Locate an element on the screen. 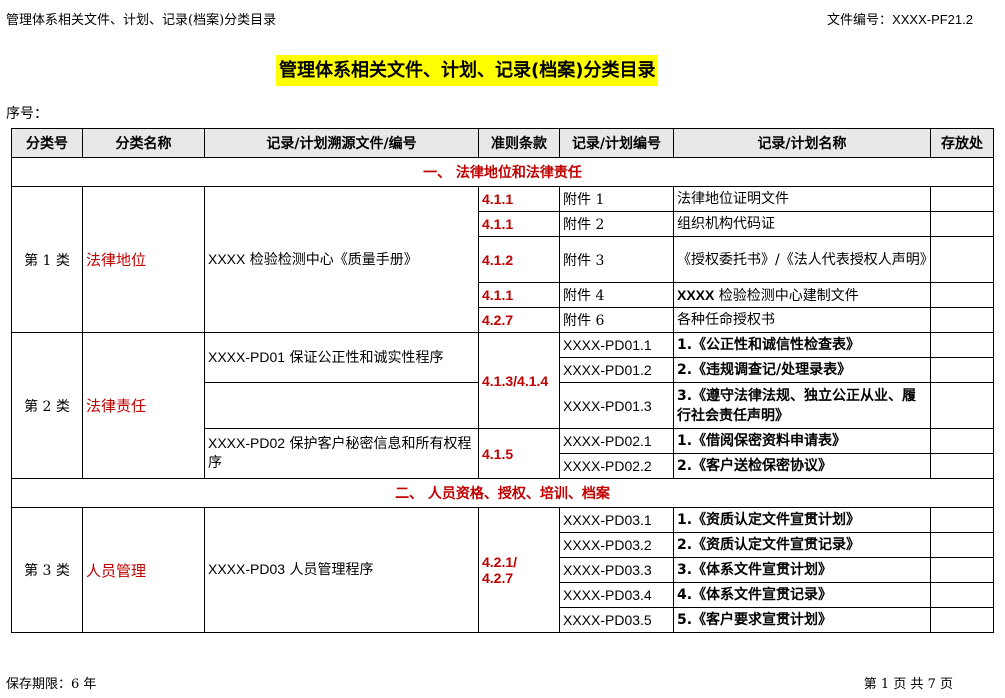  record-no: XXXX-PD03.3 is located at coordinates (616, 570).